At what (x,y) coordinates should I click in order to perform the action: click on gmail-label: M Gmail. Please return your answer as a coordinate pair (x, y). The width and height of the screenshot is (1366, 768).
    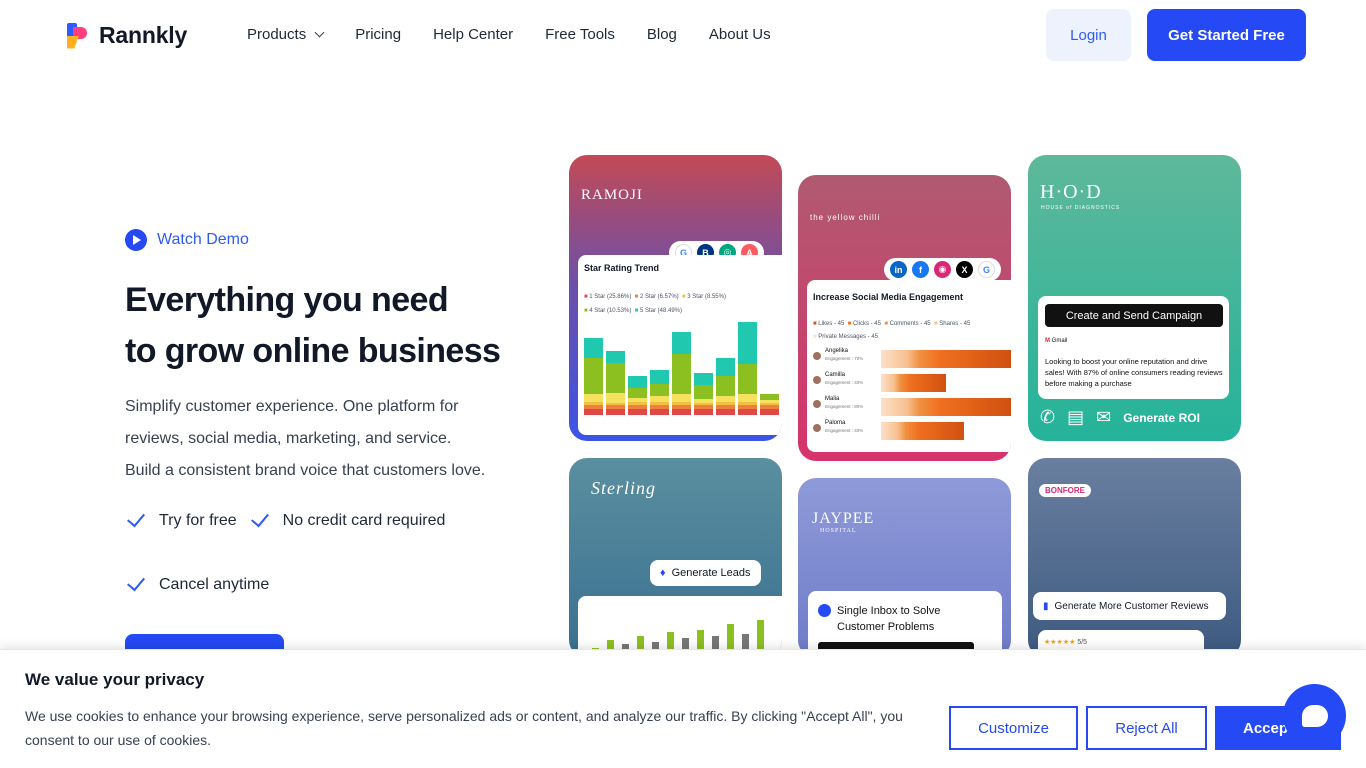
    Looking at the image, I should click on (1056, 341).